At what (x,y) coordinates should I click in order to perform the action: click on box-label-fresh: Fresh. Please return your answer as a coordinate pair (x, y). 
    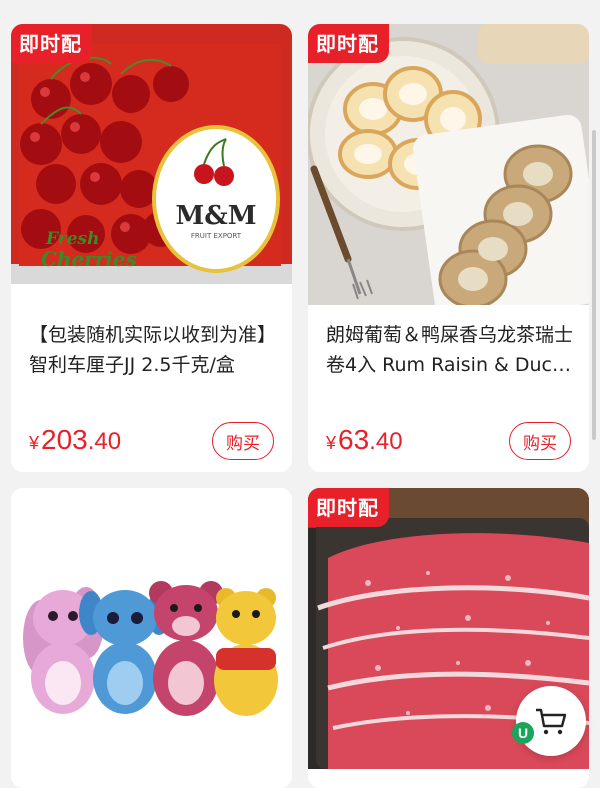
    Looking at the image, I should click on (72, 239).